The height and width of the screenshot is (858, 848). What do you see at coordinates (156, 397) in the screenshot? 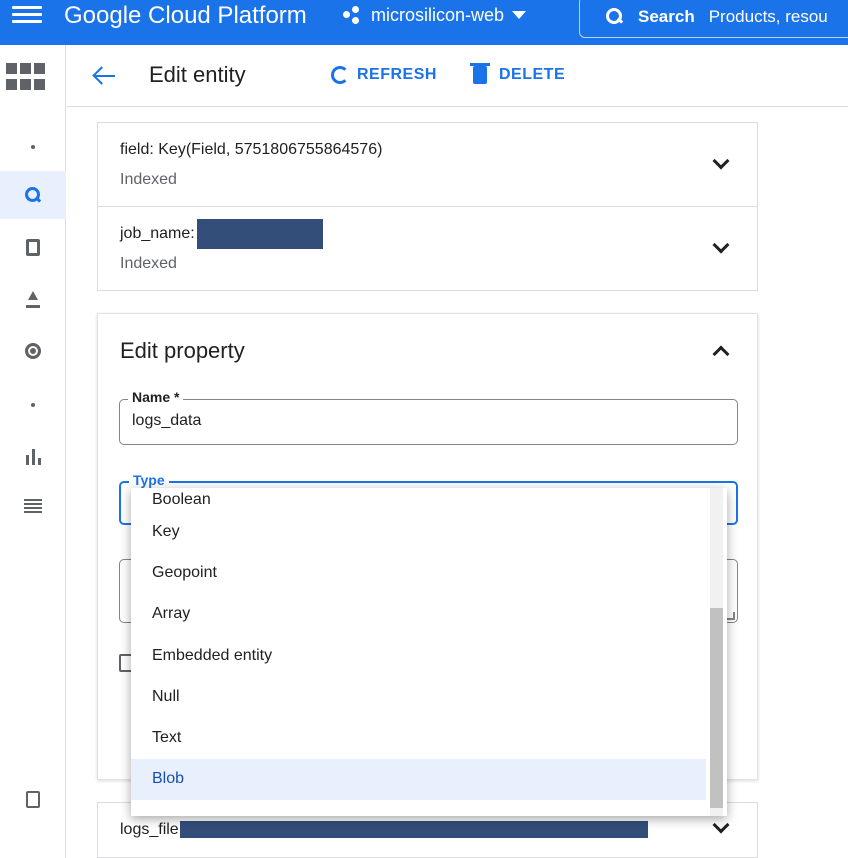
I see `name-field-label: Name *` at bounding box center [156, 397].